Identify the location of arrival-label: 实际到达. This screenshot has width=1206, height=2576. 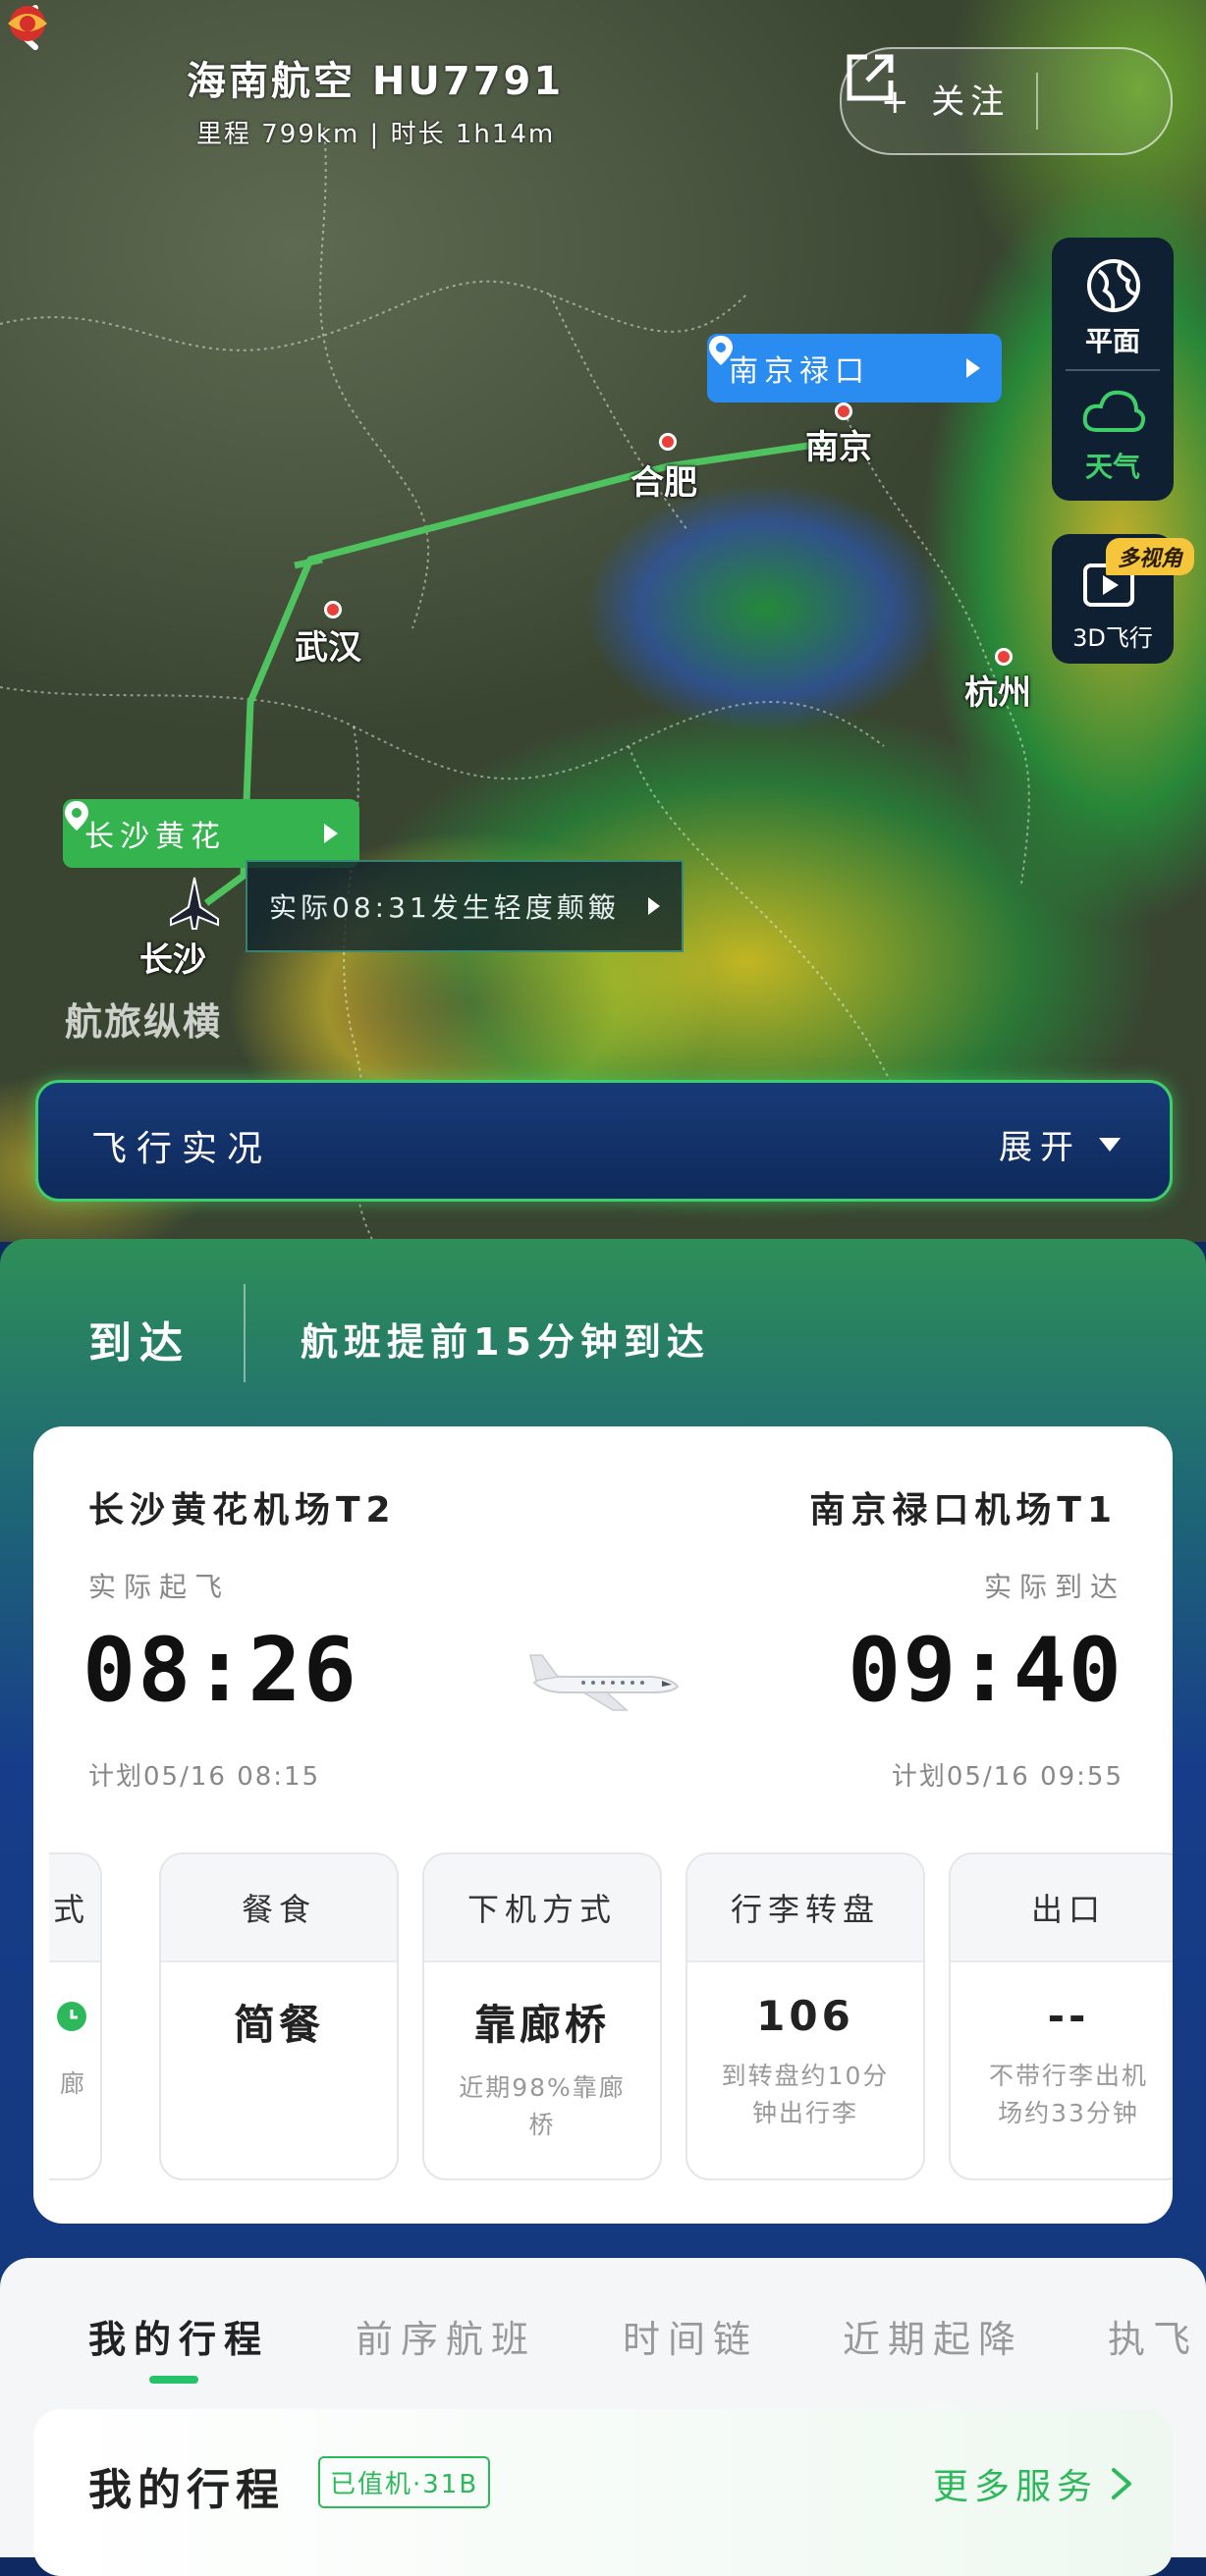
(1054, 1587).